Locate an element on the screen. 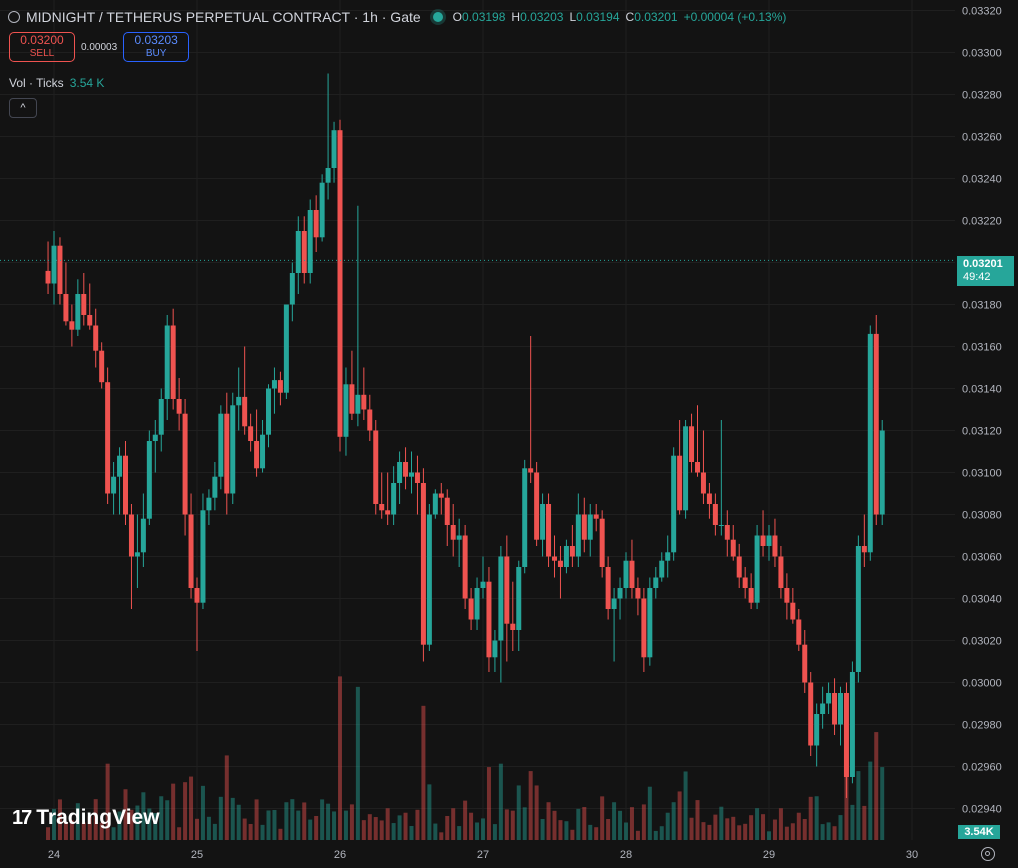  tradingview-logo: 17 TradingView is located at coordinates (86, 818).